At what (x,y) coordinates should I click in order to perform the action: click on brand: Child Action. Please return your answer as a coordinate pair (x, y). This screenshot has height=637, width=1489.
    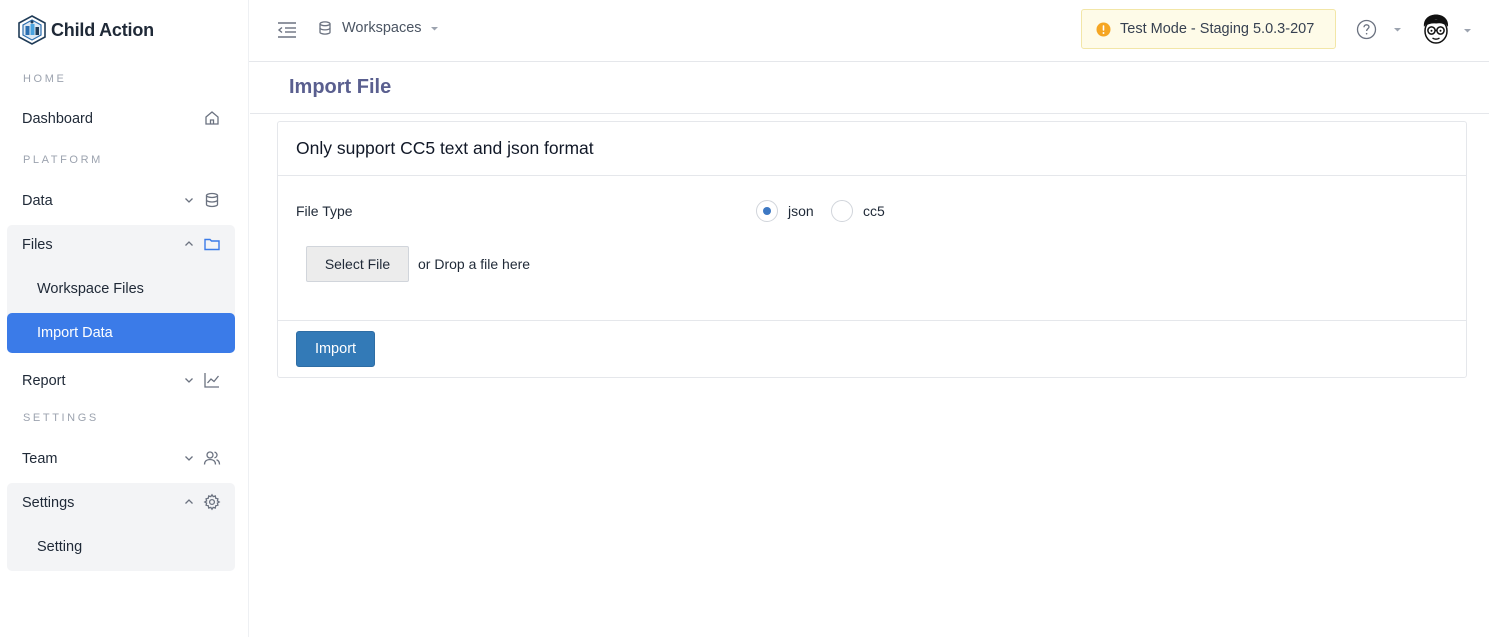
    Looking at the image, I should click on (85, 30).